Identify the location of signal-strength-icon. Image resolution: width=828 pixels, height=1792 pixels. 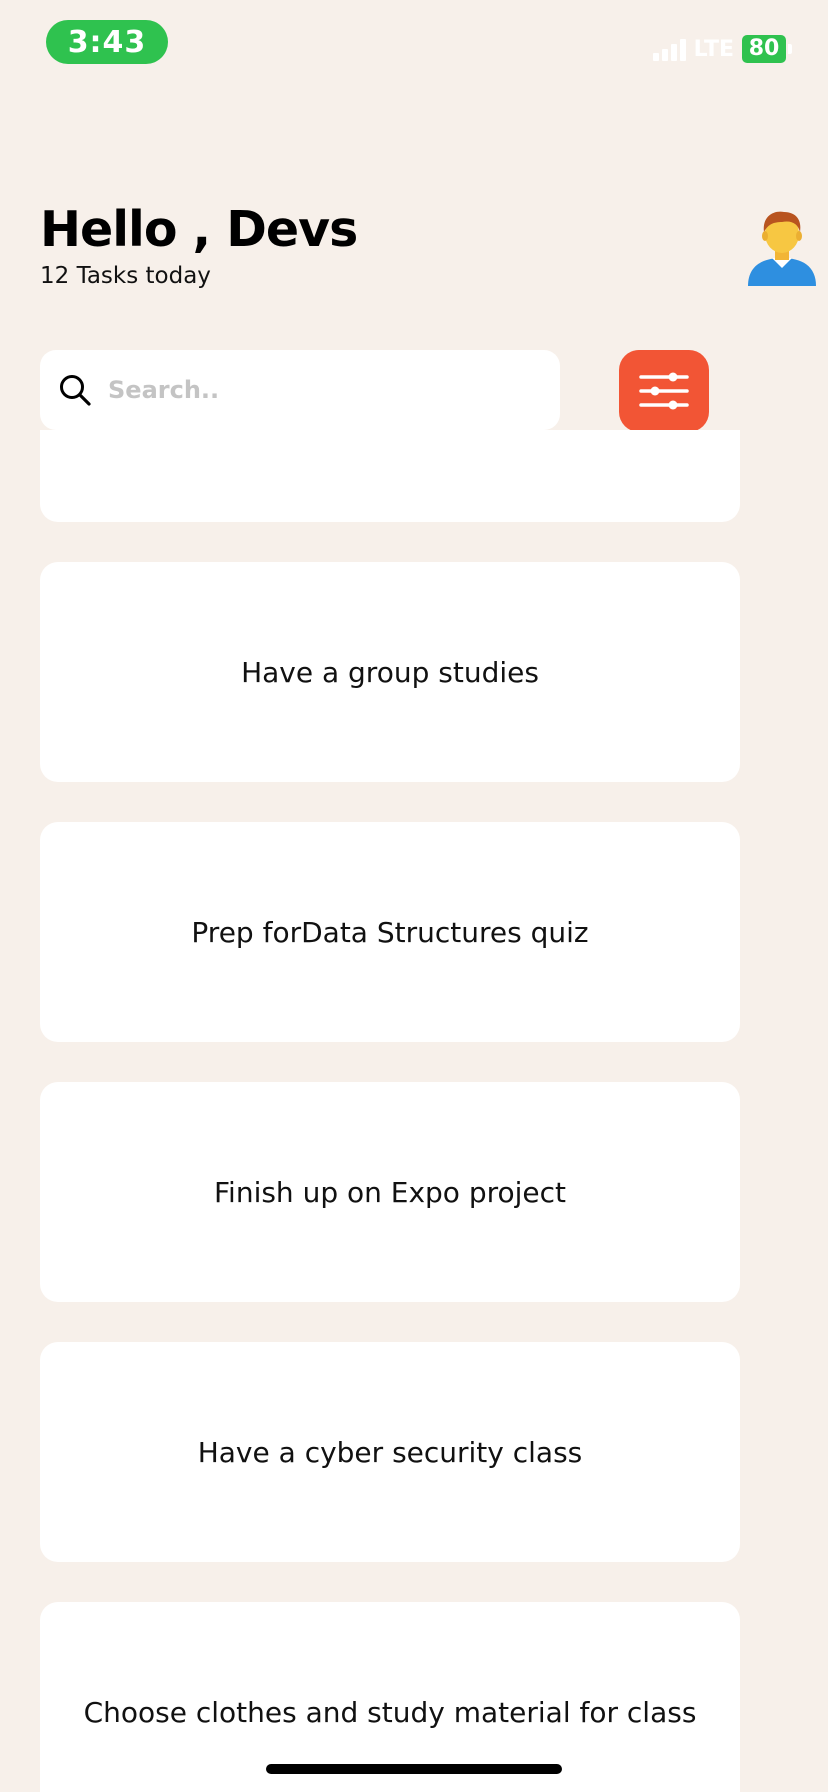
(669, 49).